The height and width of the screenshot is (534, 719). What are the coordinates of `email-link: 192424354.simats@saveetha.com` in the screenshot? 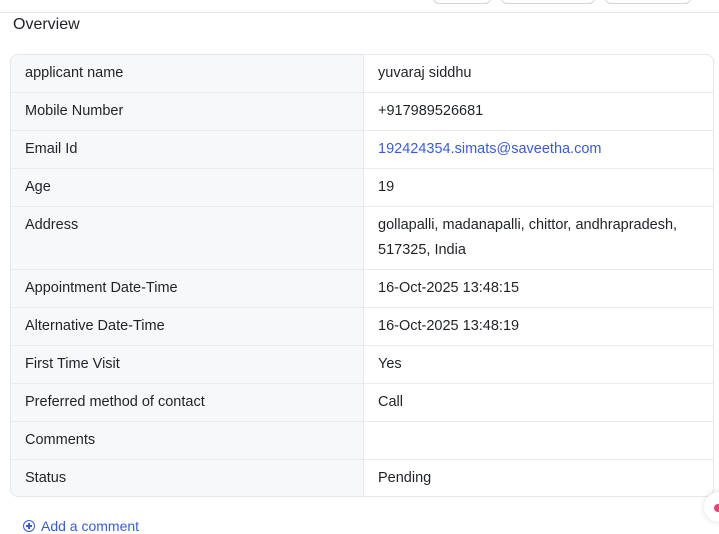 It's located at (490, 149).